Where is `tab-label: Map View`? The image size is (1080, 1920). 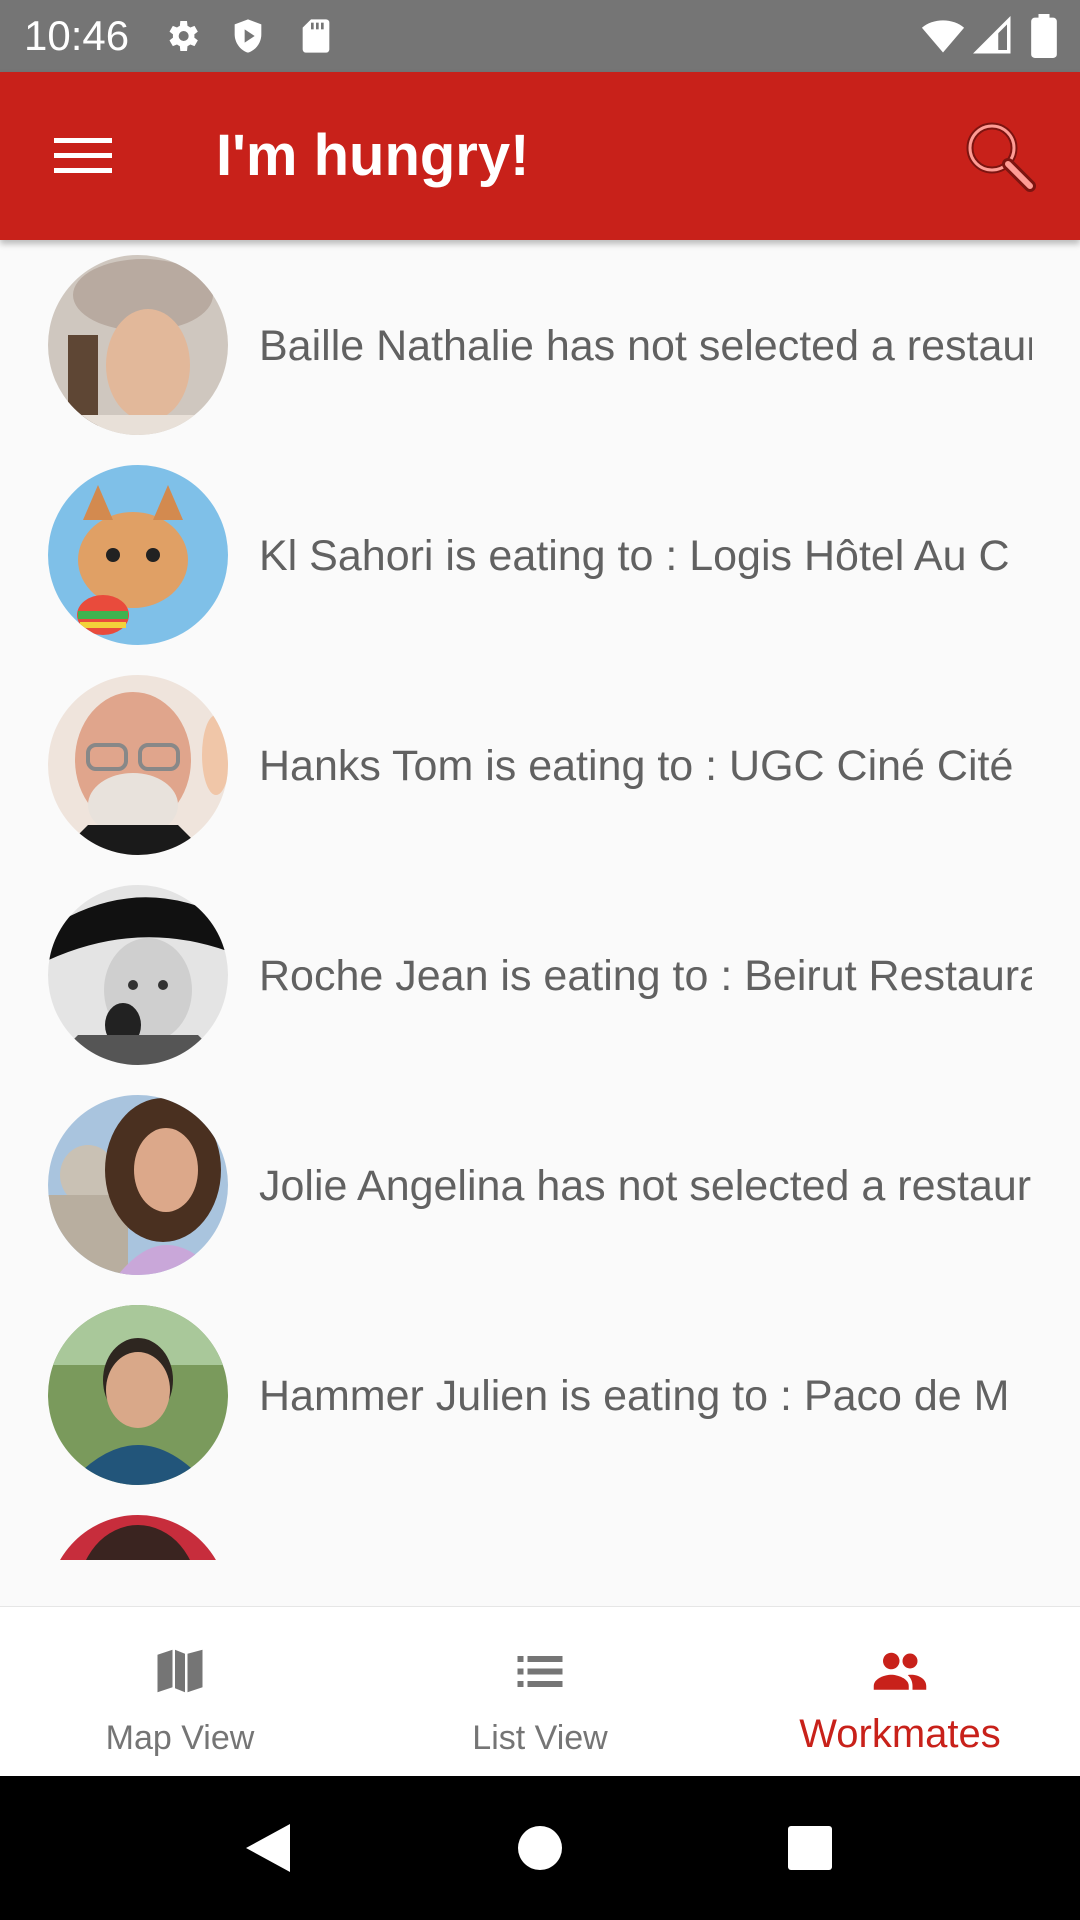 tab-label: Map View is located at coordinates (180, 1738).